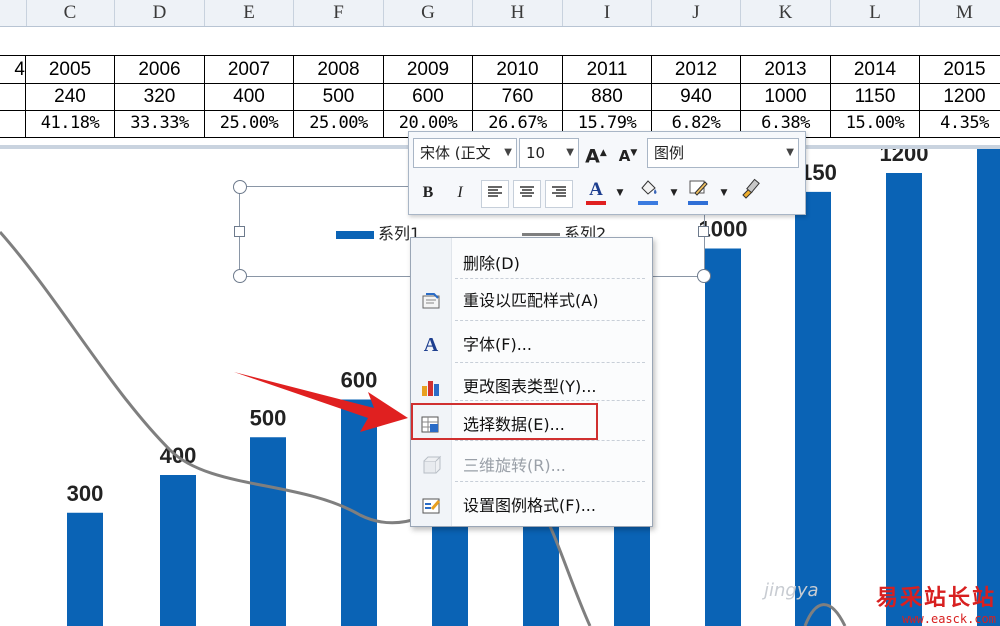 The width and height of the screenshot is (1000, 626). Describe the element at coordinates (935, 598) in the screenshot. I see `watermark-title: 易采站长站` at that location.